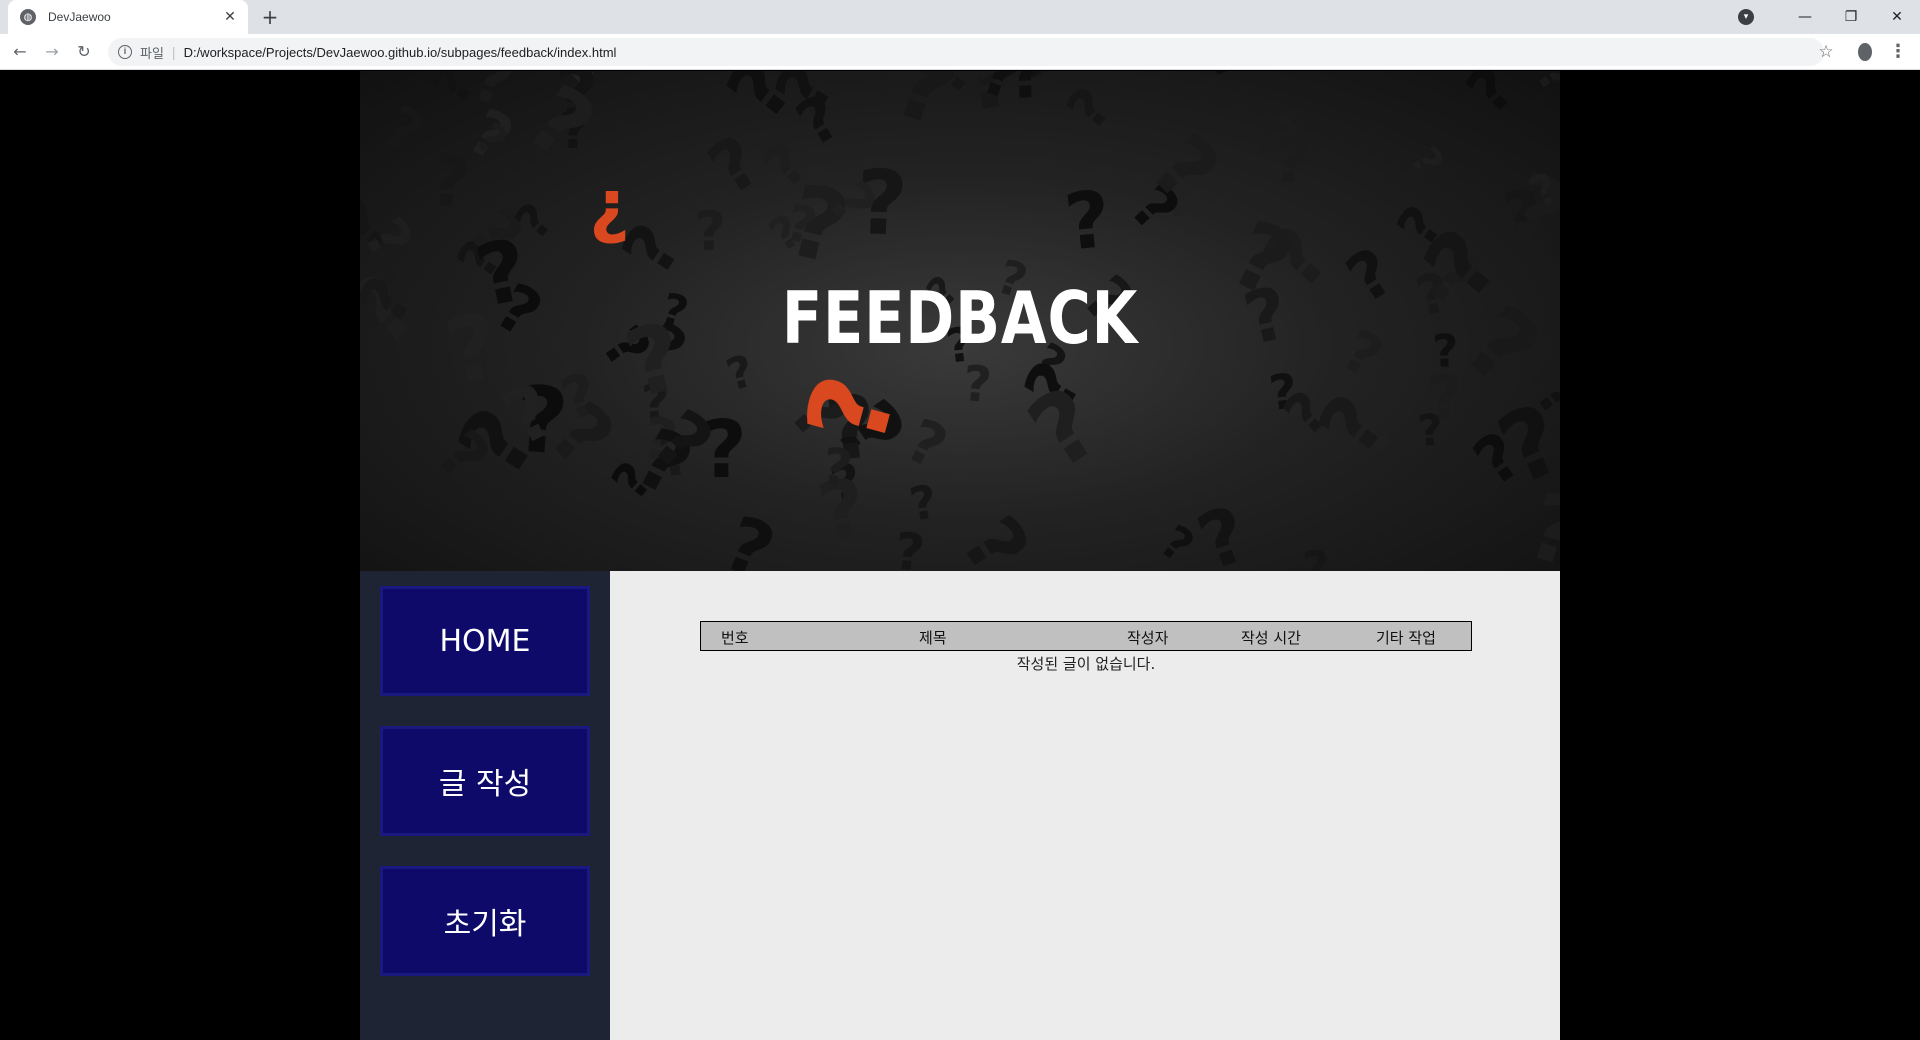 The width and height of the screenshot is (1920, 1040). I want to click on info-icon: i, so click(125, 52).